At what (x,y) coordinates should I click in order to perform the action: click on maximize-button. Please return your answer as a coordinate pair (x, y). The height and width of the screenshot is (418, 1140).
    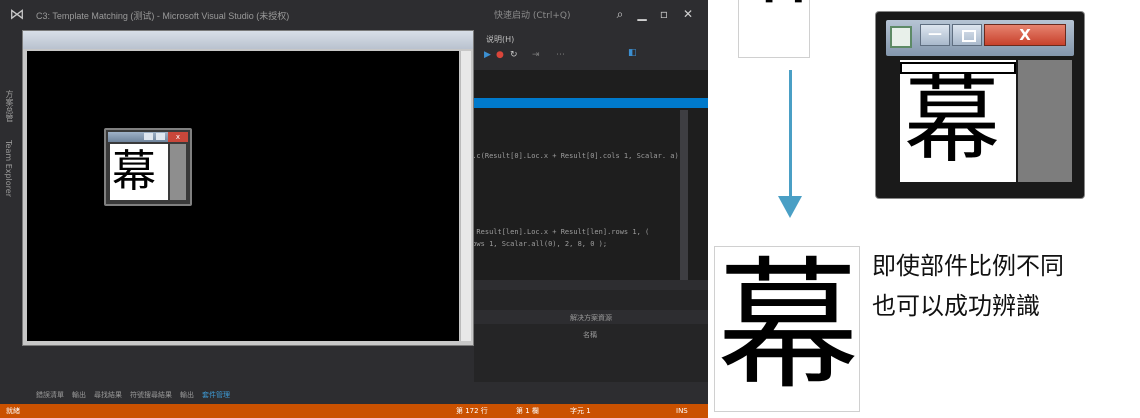
    Looking at the image, I should click on (967, 35).